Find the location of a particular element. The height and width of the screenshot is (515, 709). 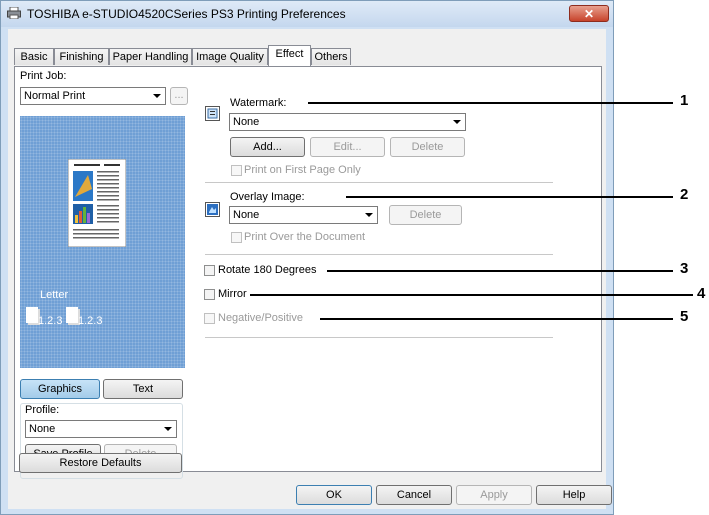

rotate-180-checkbox is located at coordinates (209, 270).